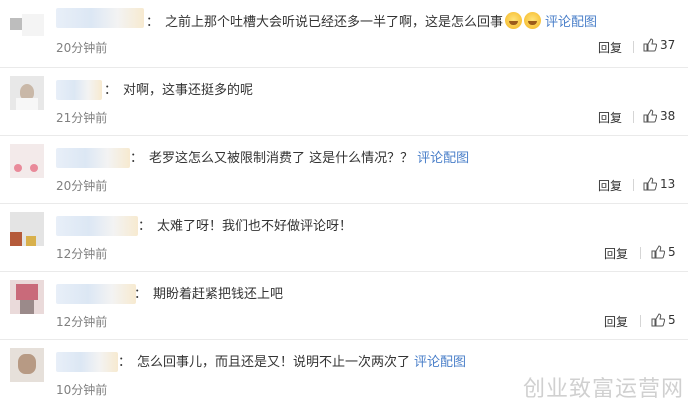  Describe the element at coordinates (188, 90) in the screenshot. I see `comment-text: 对啊，这事还挺多的呢` at that location.